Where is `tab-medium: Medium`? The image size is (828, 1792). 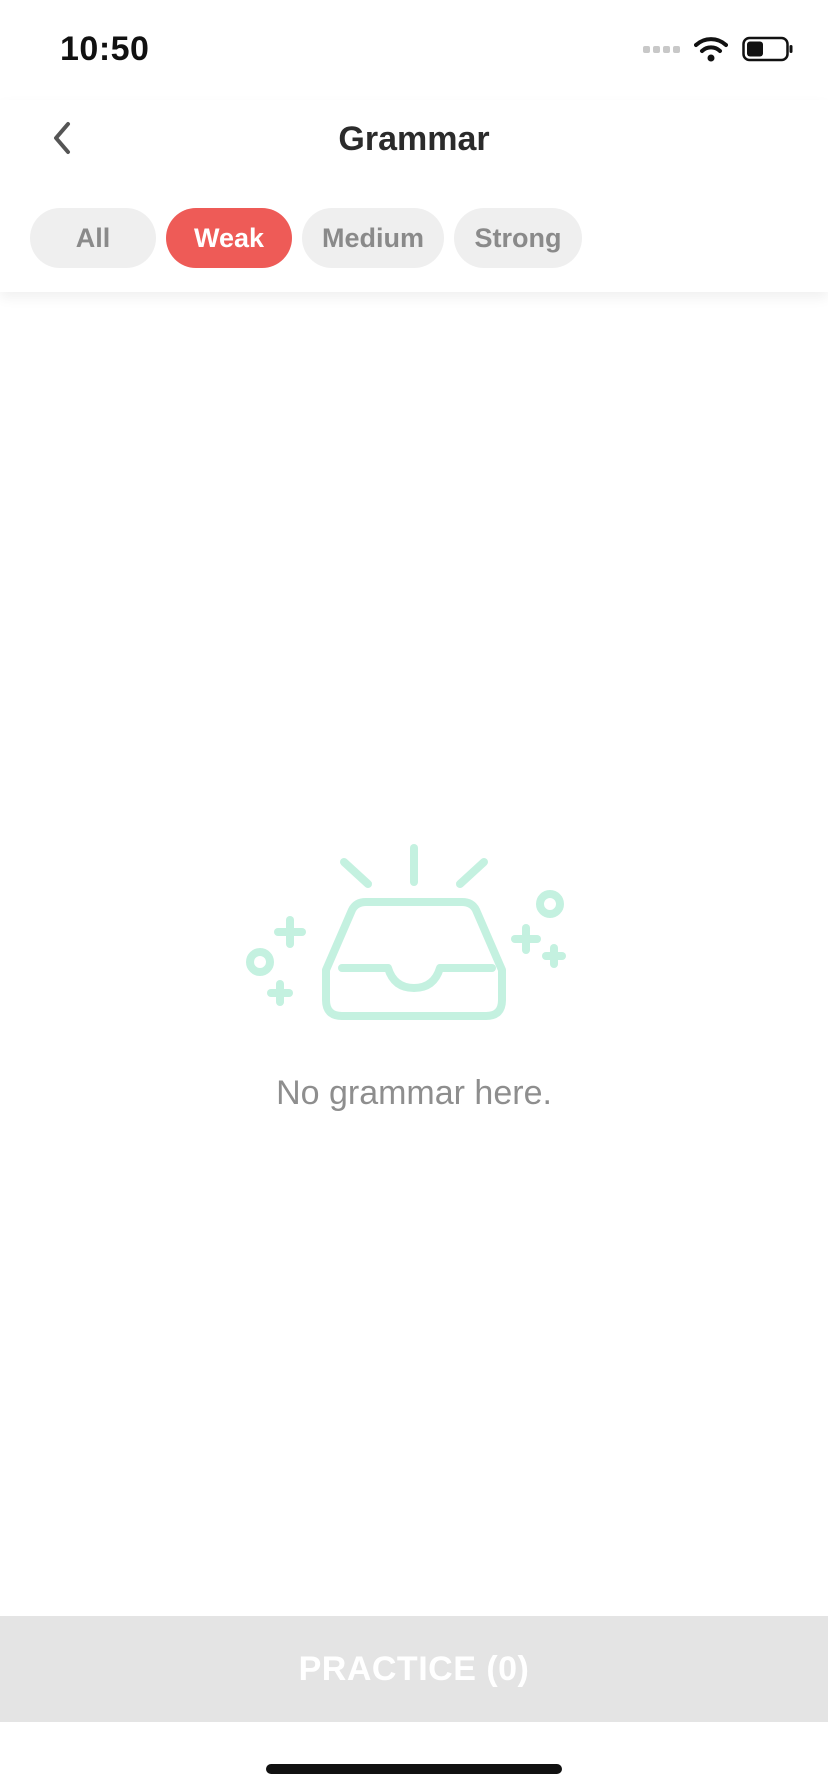 tab-medium: Medium is located at coordinates (373, 238).